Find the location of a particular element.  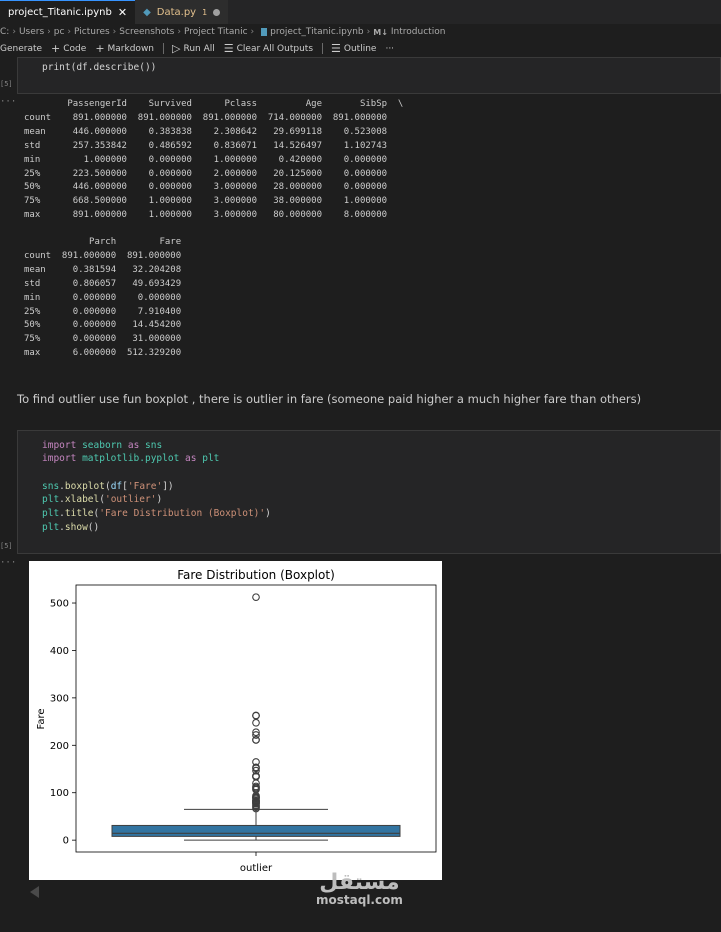

clear-outputs-button: ☰ Clear All Outputs is located at coordinates (268, 48).